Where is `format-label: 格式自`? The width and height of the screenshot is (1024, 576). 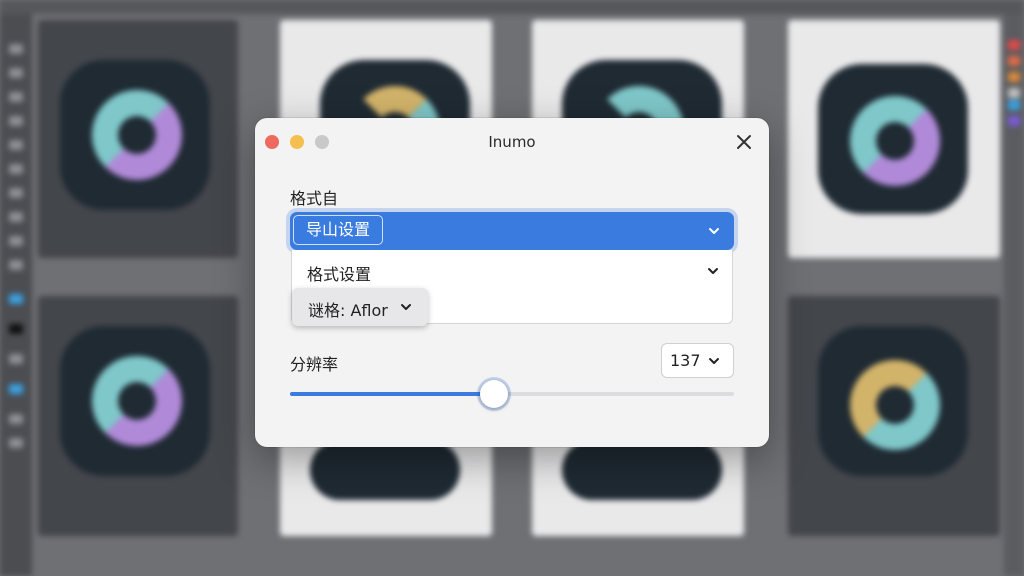 format-label: 格式自 is located at coordinates (314, 198).